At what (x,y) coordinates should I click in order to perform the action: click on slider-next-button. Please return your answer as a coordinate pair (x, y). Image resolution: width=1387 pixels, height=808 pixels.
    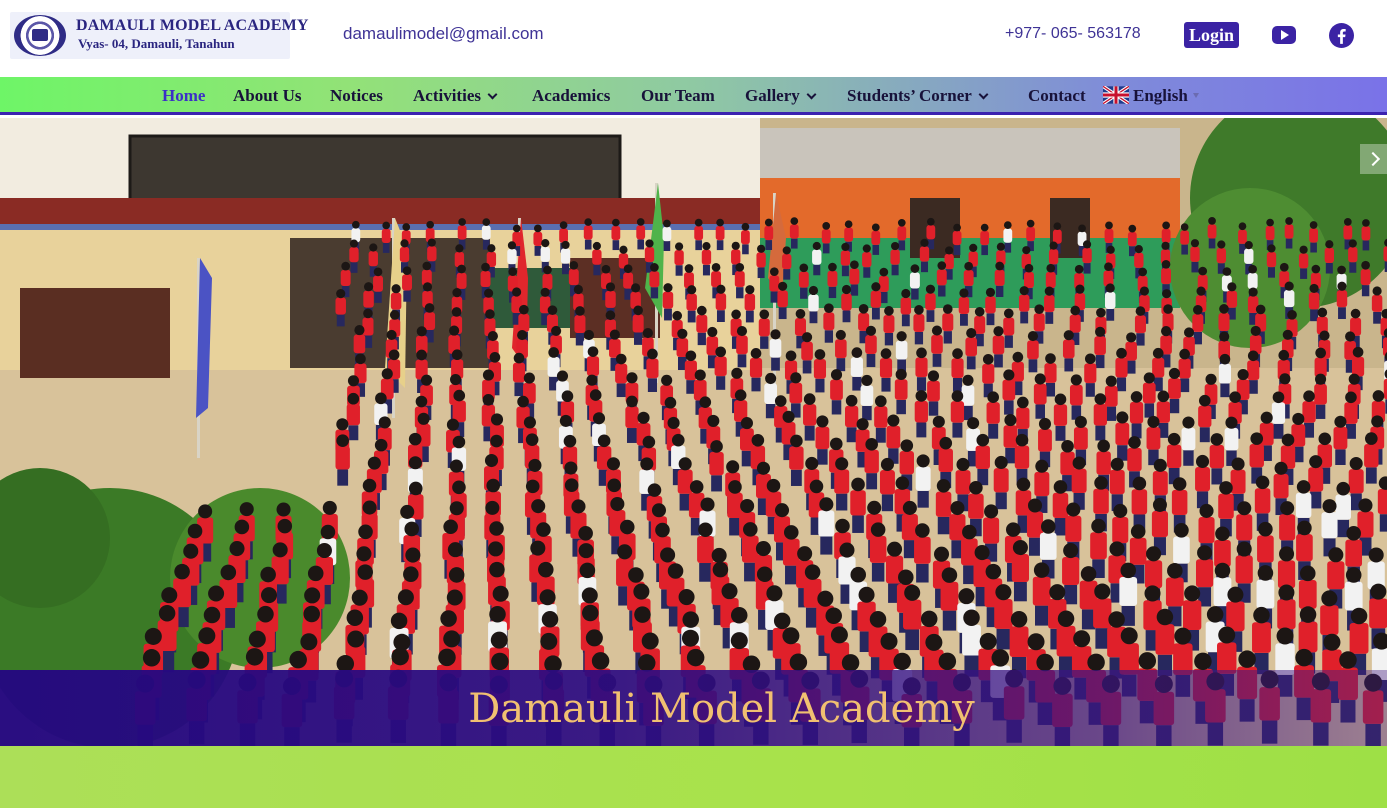
    Looking at the image, I should click on (1373, 159).